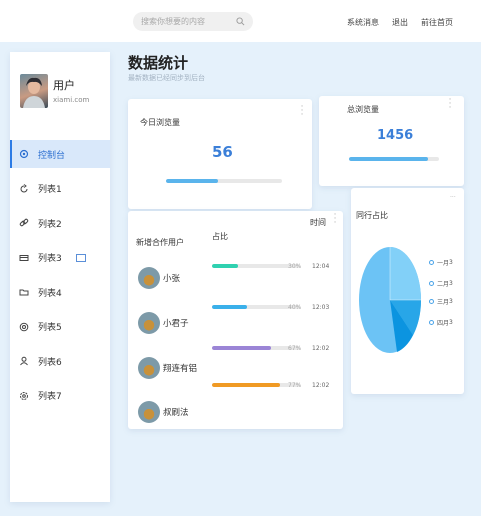 The height and width of the screenshot is (516, 481). Describe the element at coordinates (443, 263) in the screenshot. I see `legend-label: 一月` at that location.